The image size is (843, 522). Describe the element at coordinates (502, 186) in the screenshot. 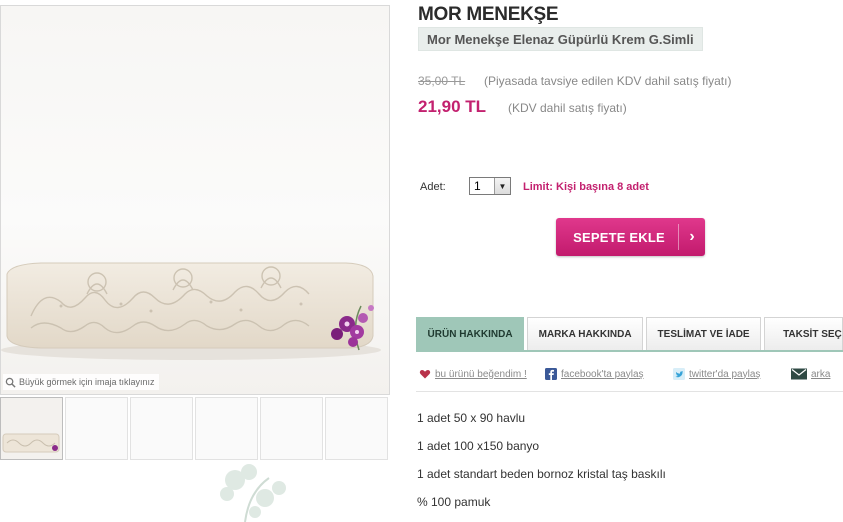

I see `chevron-down-icon: ▼` at that location.